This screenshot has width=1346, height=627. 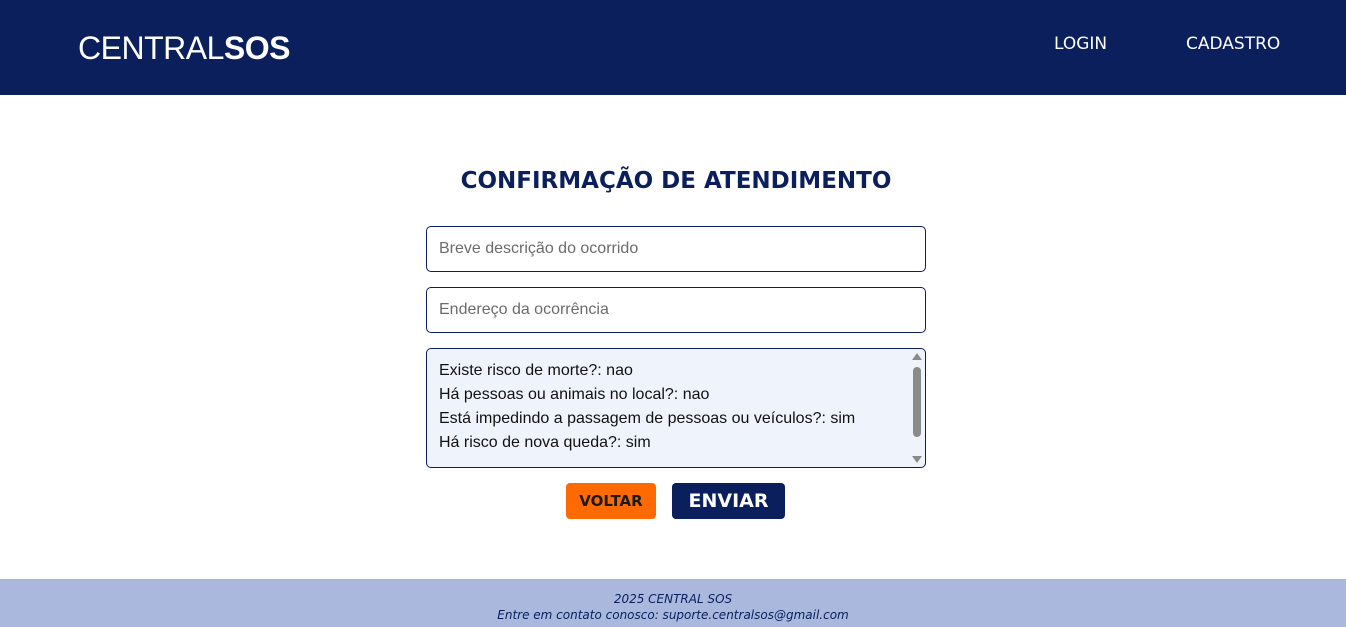 I want to click on answer-line: Existe risco de morte?: nao, so click(x=536, y=370).